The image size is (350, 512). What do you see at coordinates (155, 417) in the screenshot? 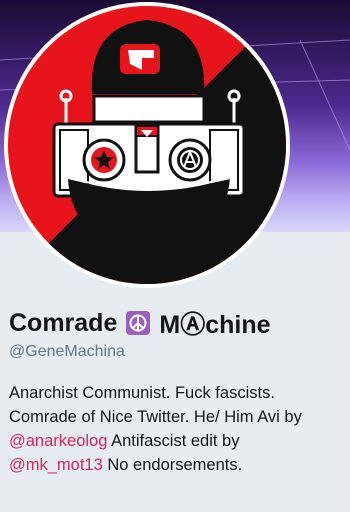
I see `bio-line-2: Comrade of Nice Twitter. He/ Him Avi by` at bounding box center [155, 417].